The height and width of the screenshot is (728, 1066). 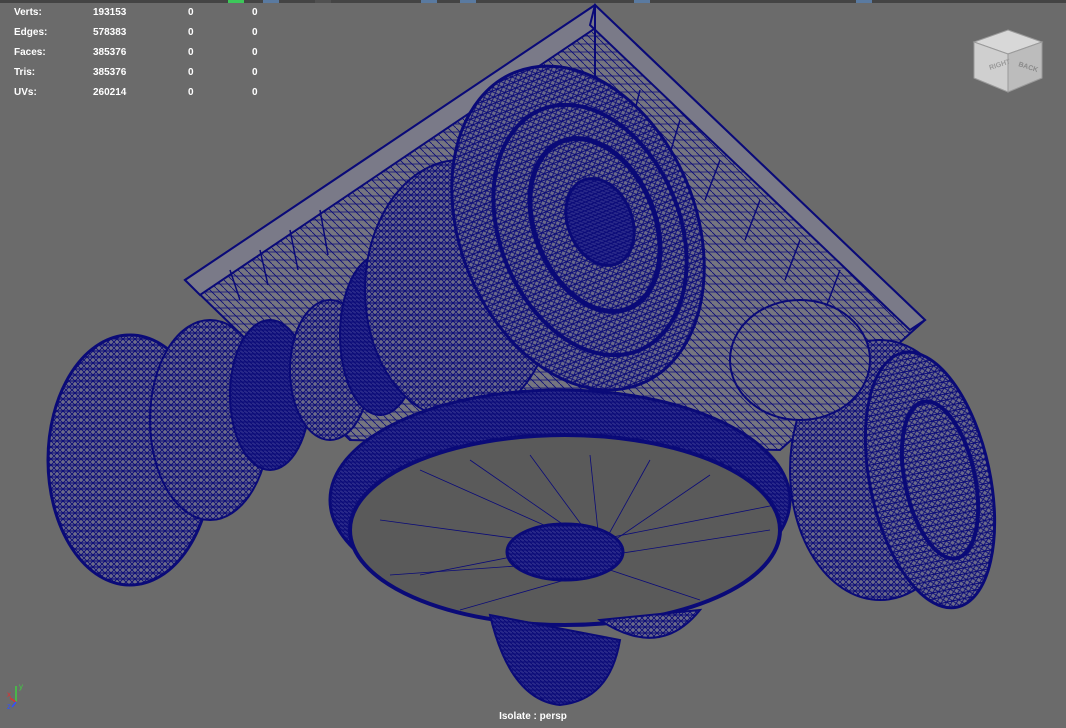 What do you see at coordinates (25, 72) in the screenshot?
I see `hud-label: Tris:` at bounding box center [25, 72].